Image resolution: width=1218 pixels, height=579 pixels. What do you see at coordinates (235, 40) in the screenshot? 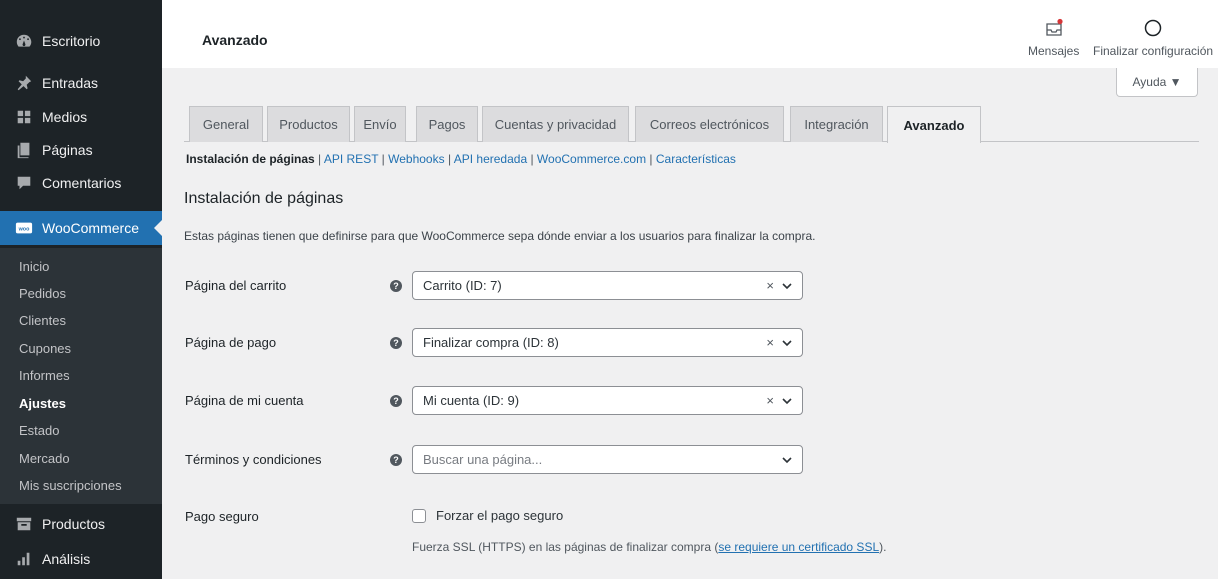
I see `page-title: Avanzado` at bounding box center [235, 40].